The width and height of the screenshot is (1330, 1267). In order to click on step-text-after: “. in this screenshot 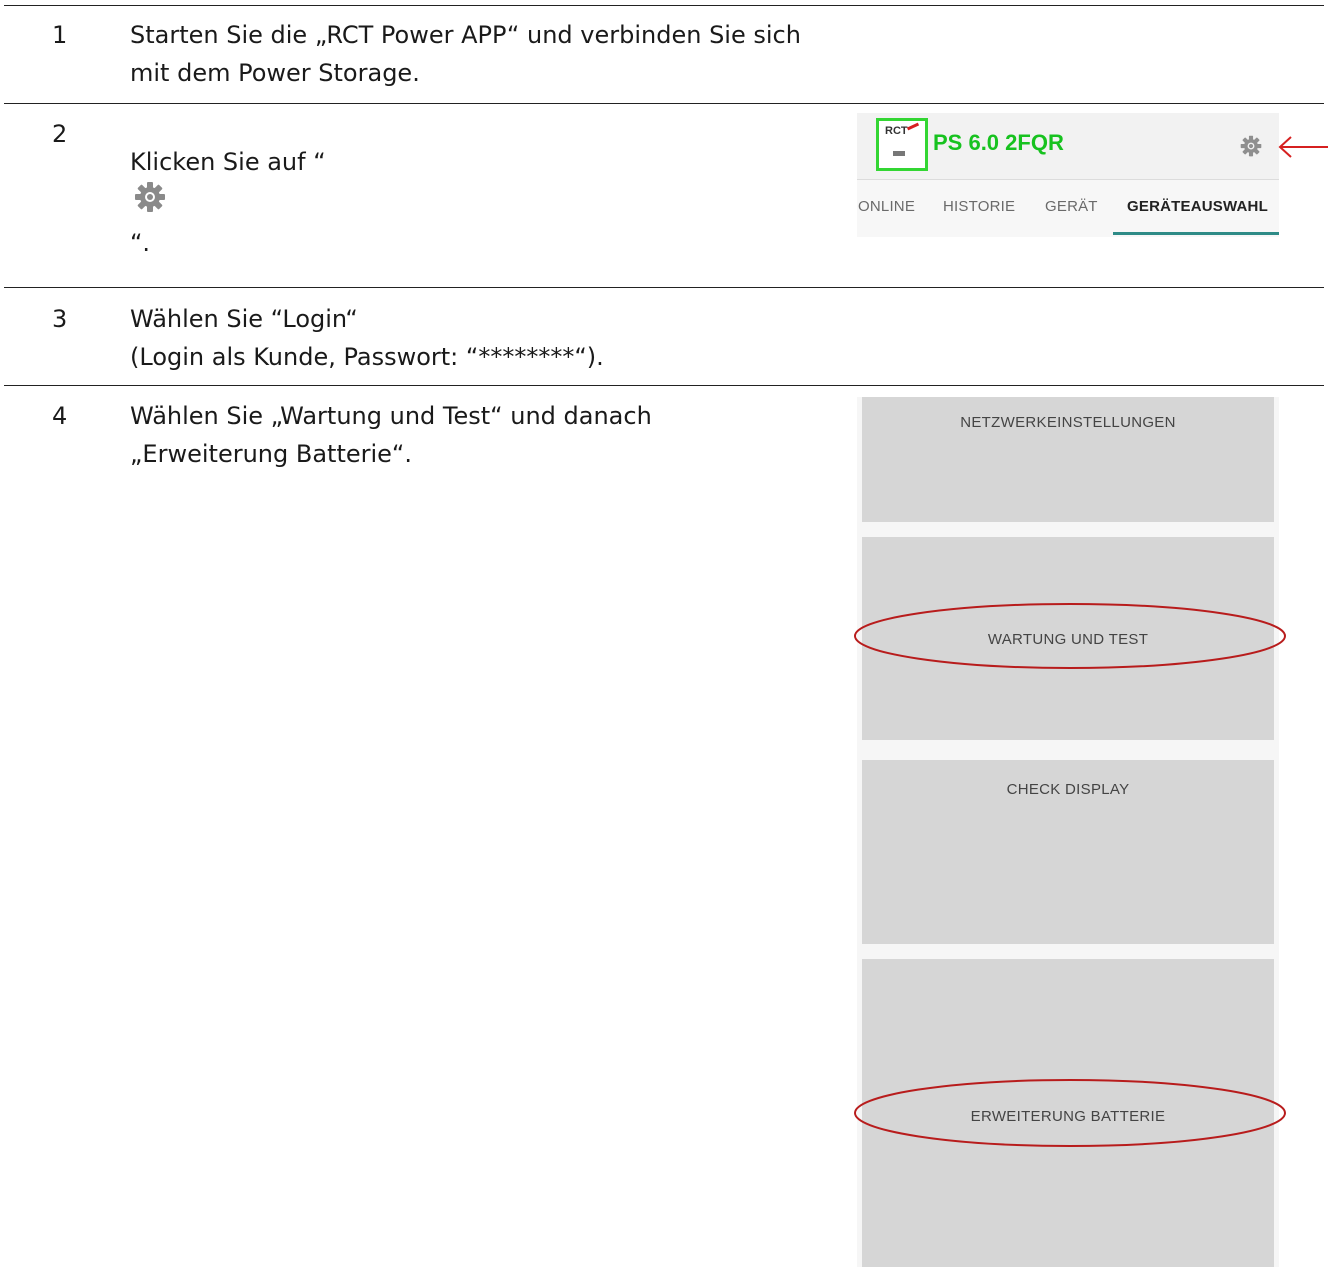, I will do `click(140, 243)`.